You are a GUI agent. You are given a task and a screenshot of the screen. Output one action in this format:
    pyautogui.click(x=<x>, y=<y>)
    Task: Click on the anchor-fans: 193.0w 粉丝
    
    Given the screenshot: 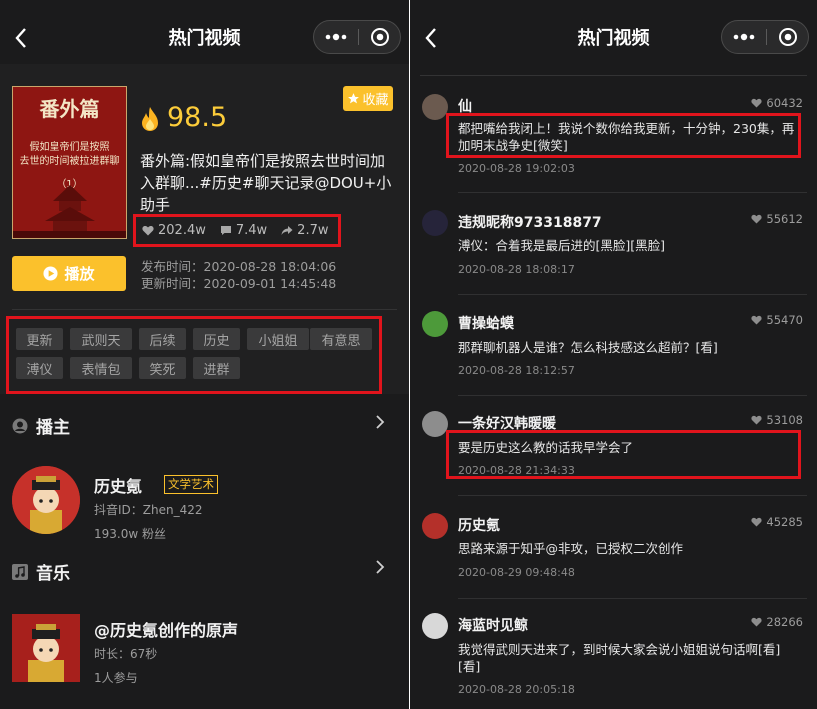 What is the action you would take?
    pyautogui.click(x=130, y=534)
    